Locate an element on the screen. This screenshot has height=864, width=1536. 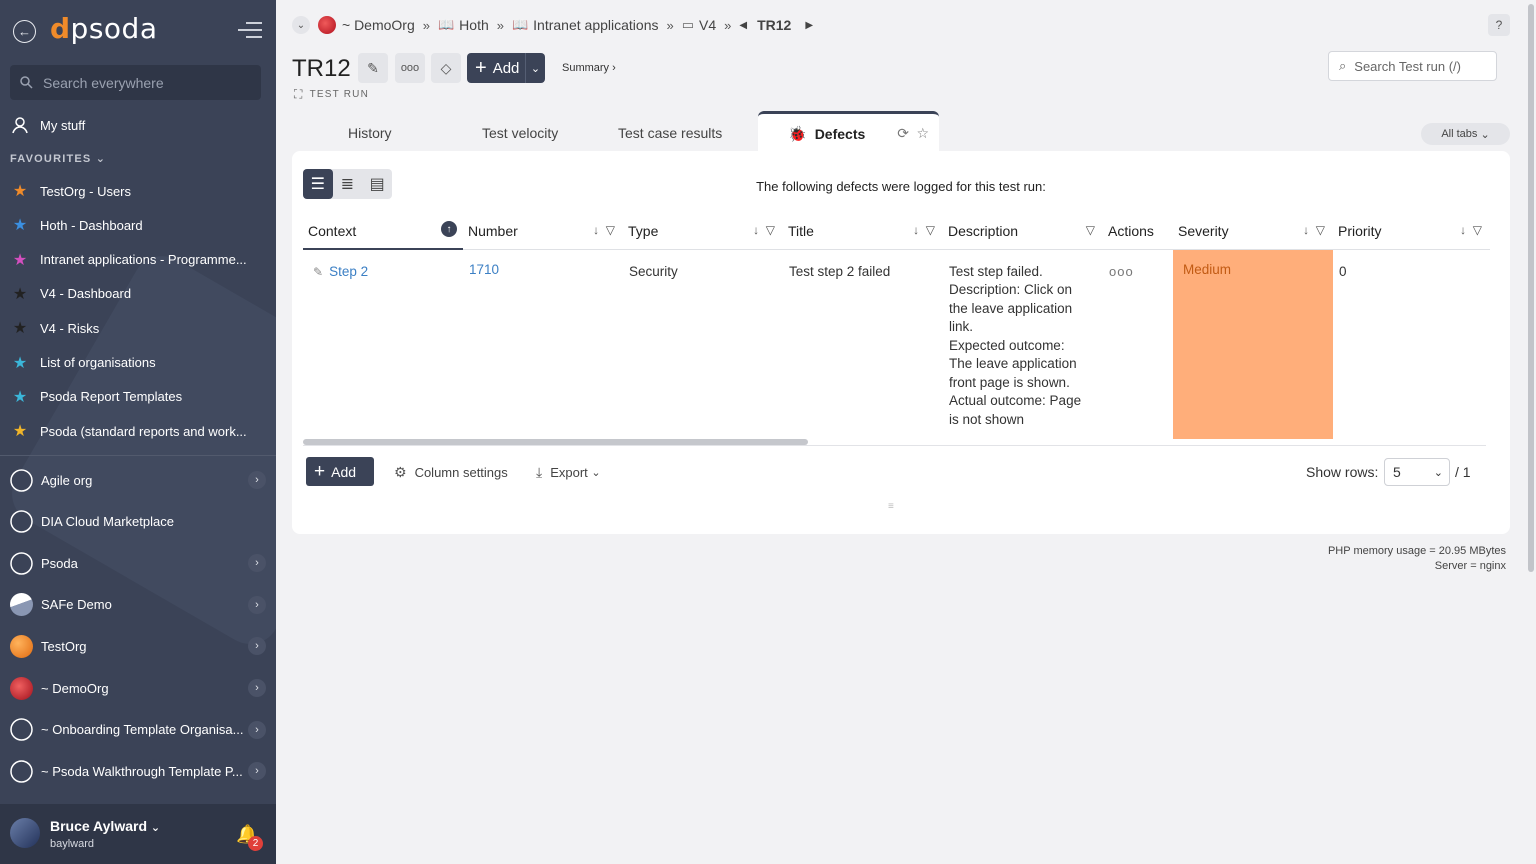
collapse-sidebar-icon is located at coordinates (250, 31).